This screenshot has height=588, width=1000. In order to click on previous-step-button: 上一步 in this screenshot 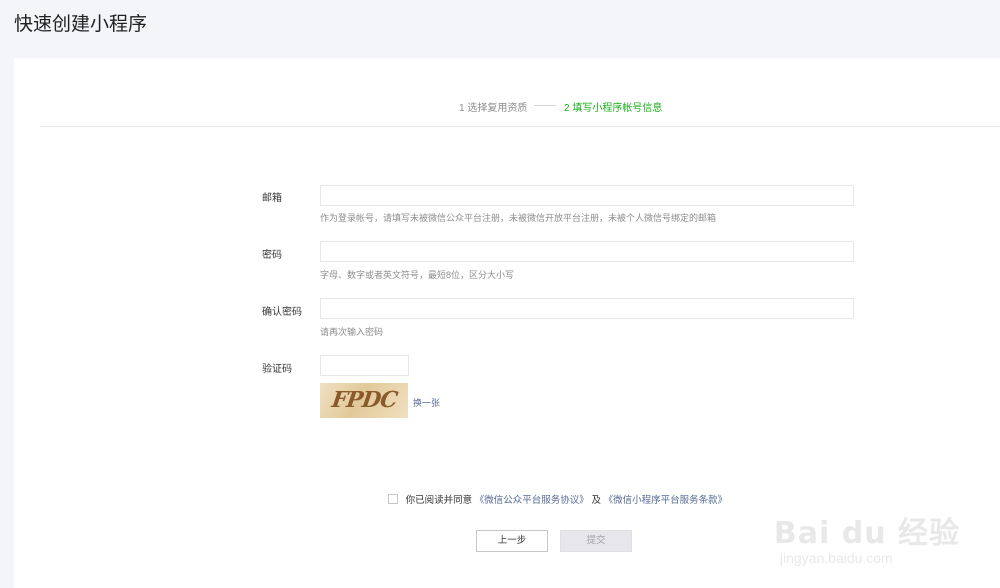, I will do `click(512, 541)`.